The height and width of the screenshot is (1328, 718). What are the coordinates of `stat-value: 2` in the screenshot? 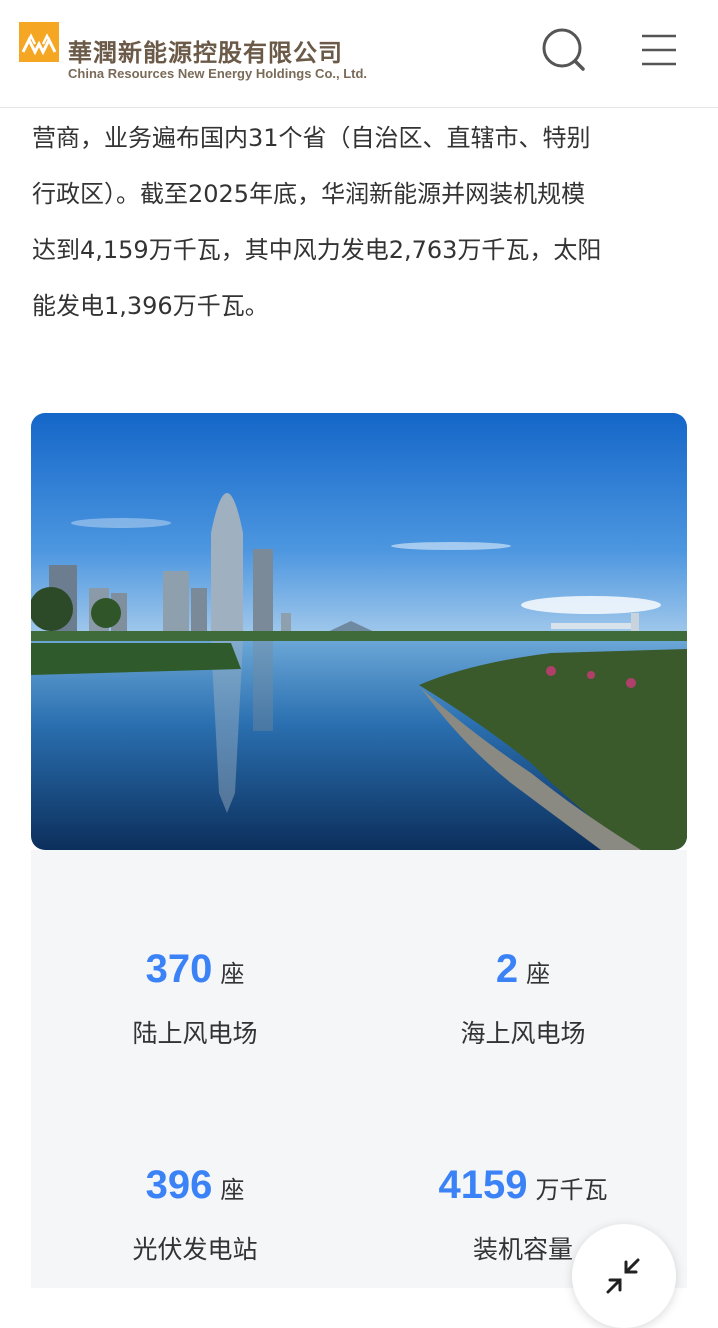 It's located at (507, 969).